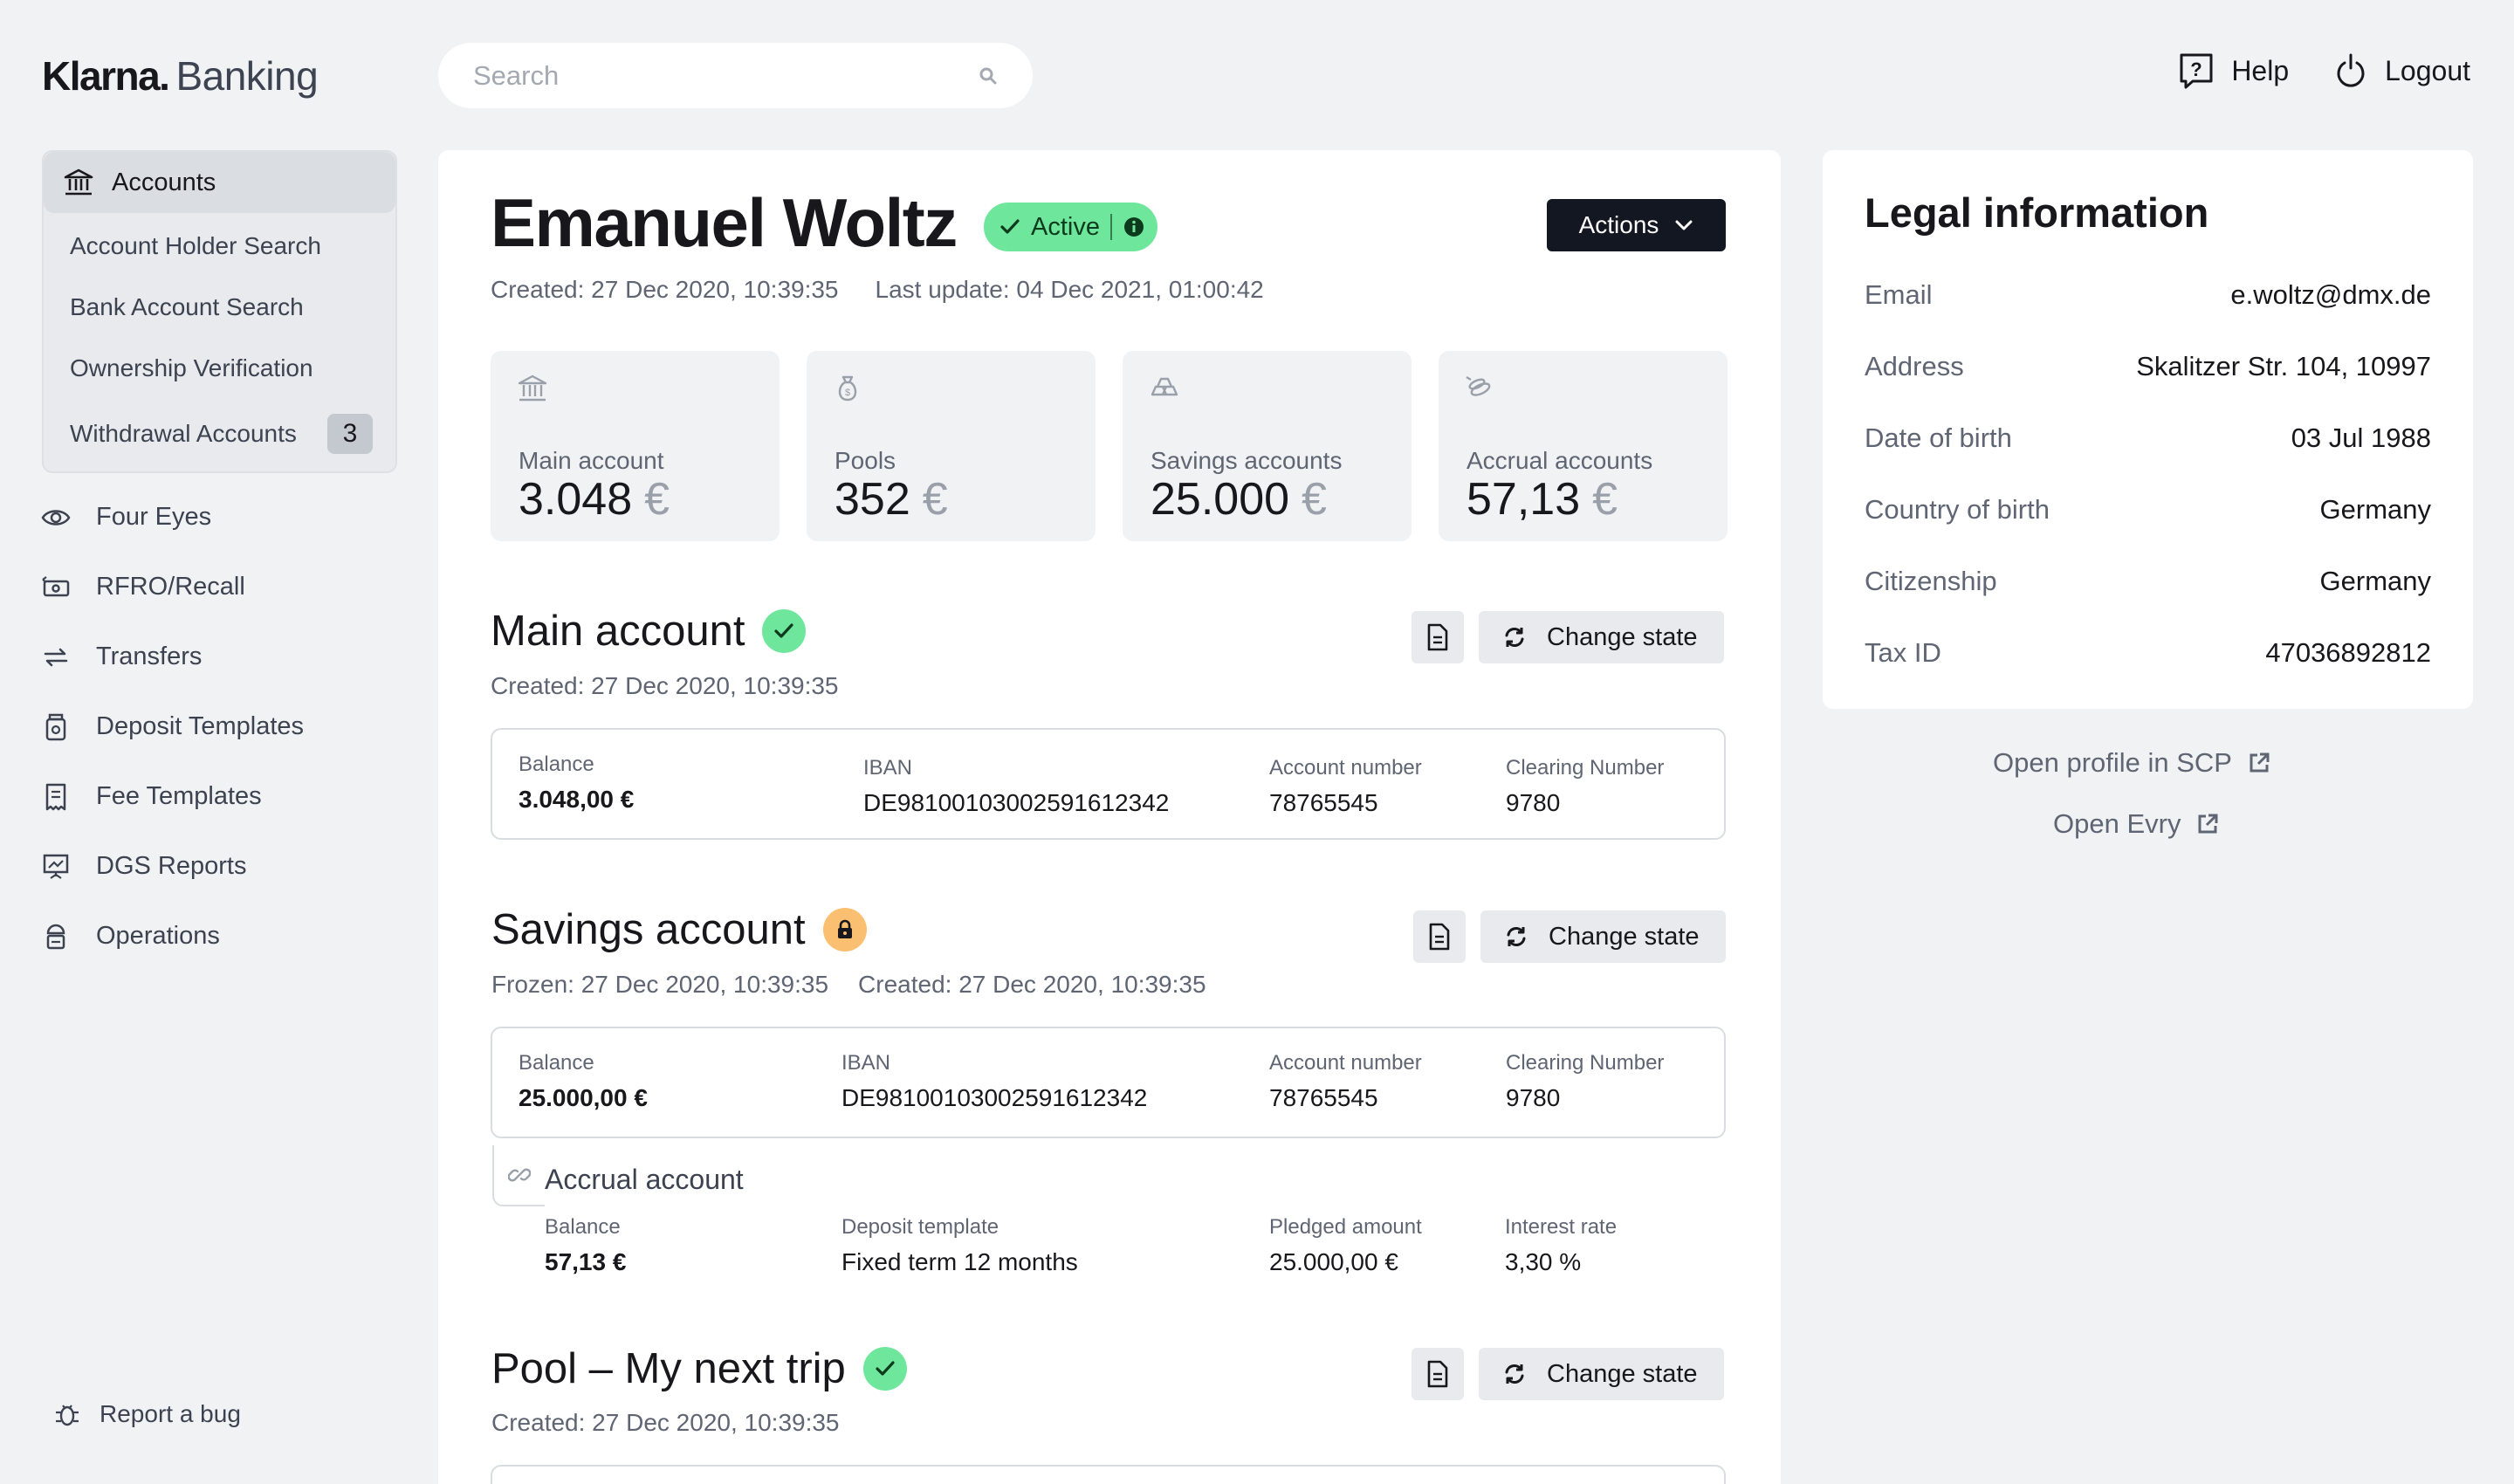 This screenshot has width=2514, height=1484. I want to click on stat-card-savings-accounts: Savings accounts 25.000 €, so click(1267, 446).